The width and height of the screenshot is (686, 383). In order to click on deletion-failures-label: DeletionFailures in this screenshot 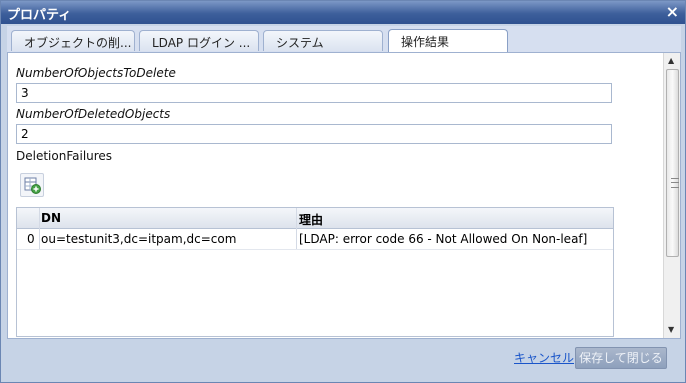, I will do `click(64, 156)`.